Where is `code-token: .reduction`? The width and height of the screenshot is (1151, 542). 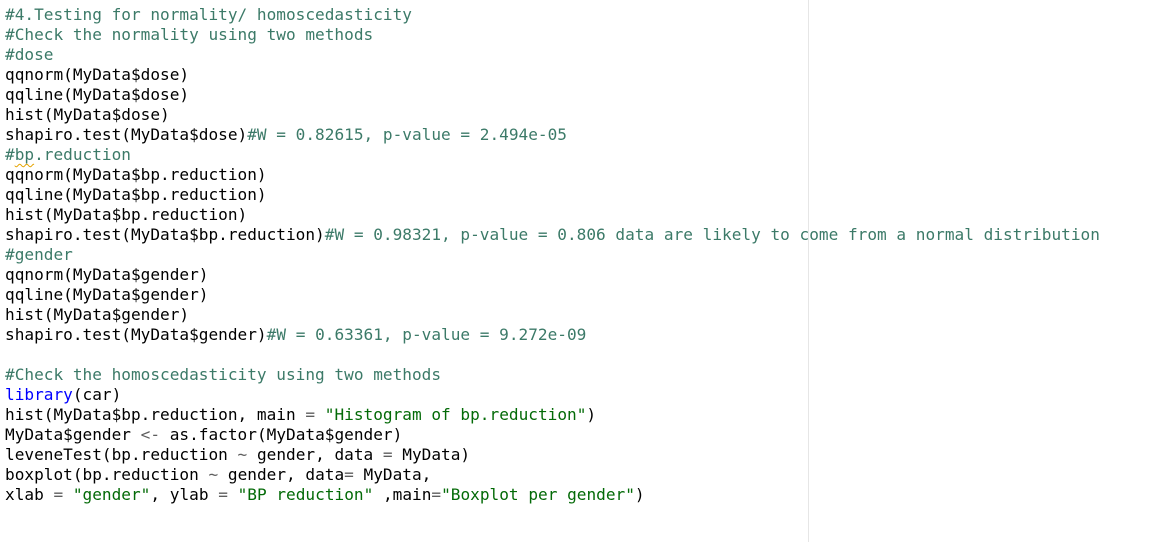
code-token: .reduction is located at coordinates (82, 154).